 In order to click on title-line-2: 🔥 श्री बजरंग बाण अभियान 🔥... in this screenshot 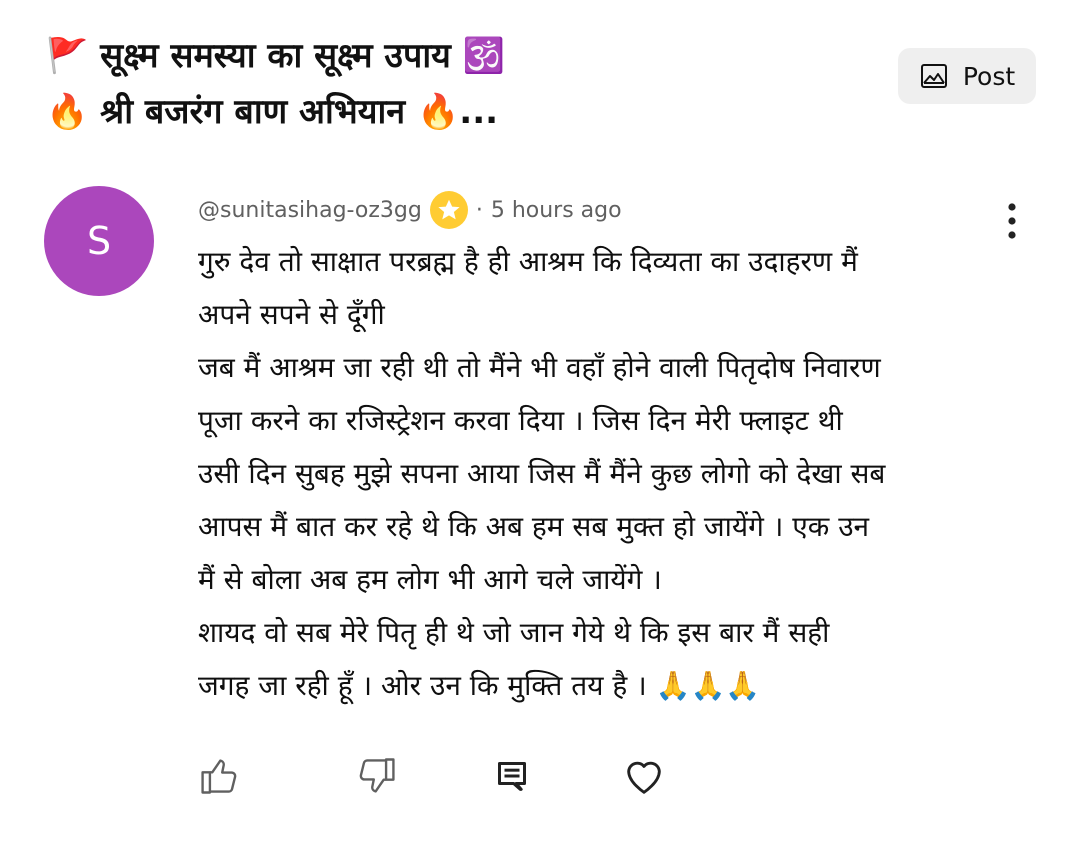, I will do `click(456, 112)`.